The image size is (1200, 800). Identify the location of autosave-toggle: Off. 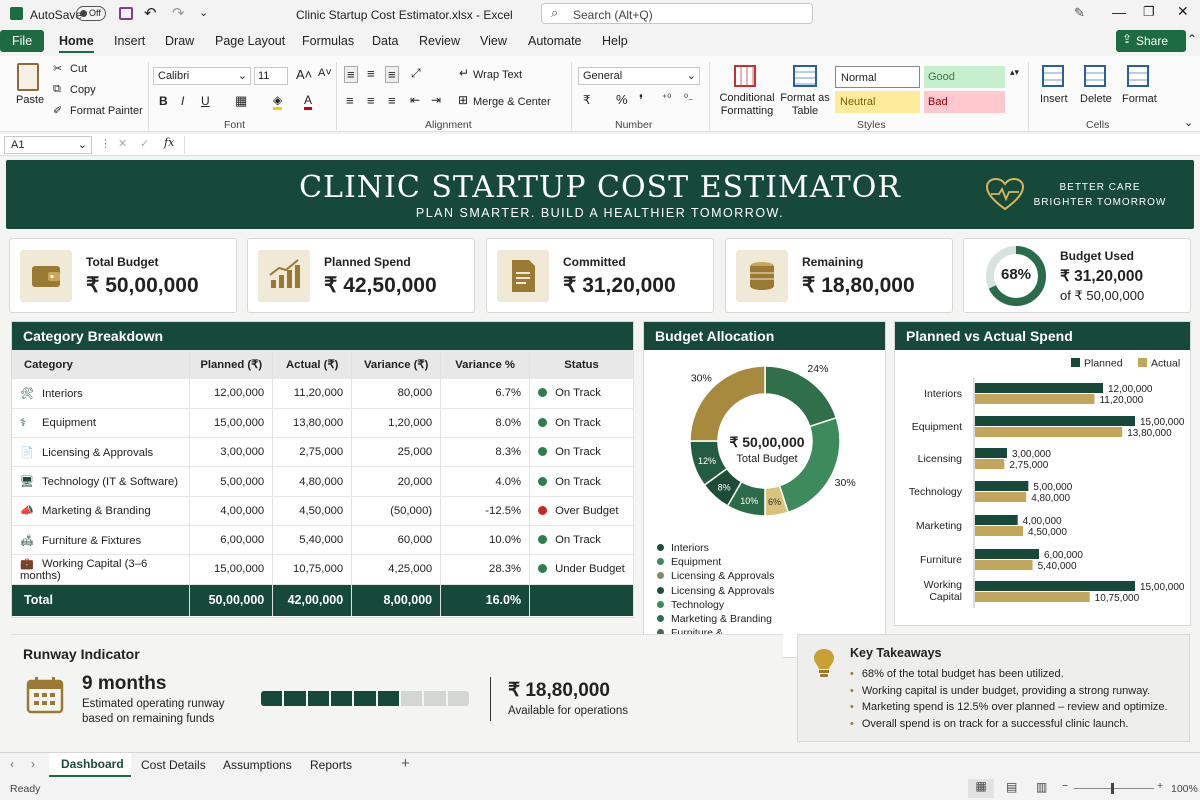
(91, 13).